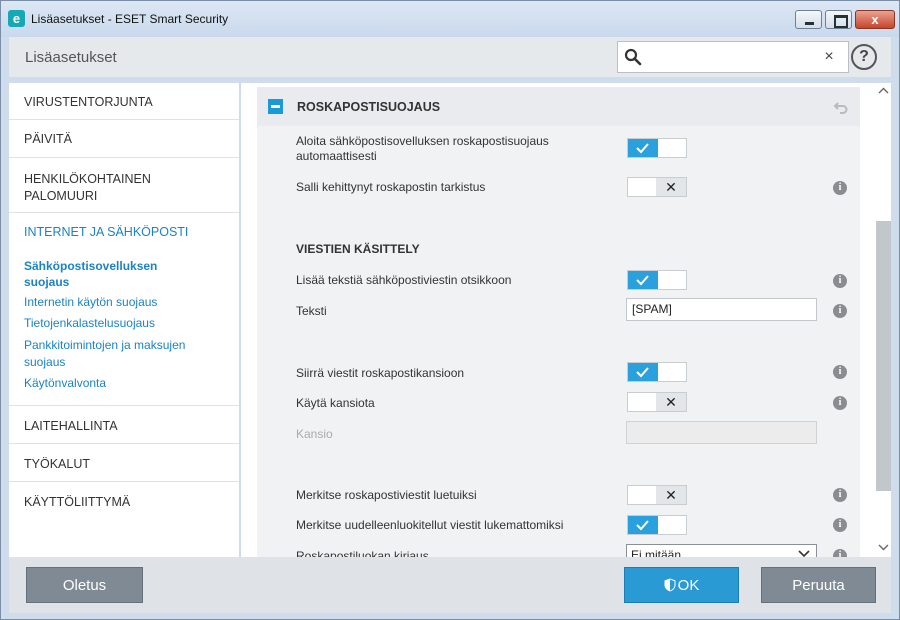  I want to click on sidebar-item-label: VIRUSTENTORJUNTA, so click(88, 102).